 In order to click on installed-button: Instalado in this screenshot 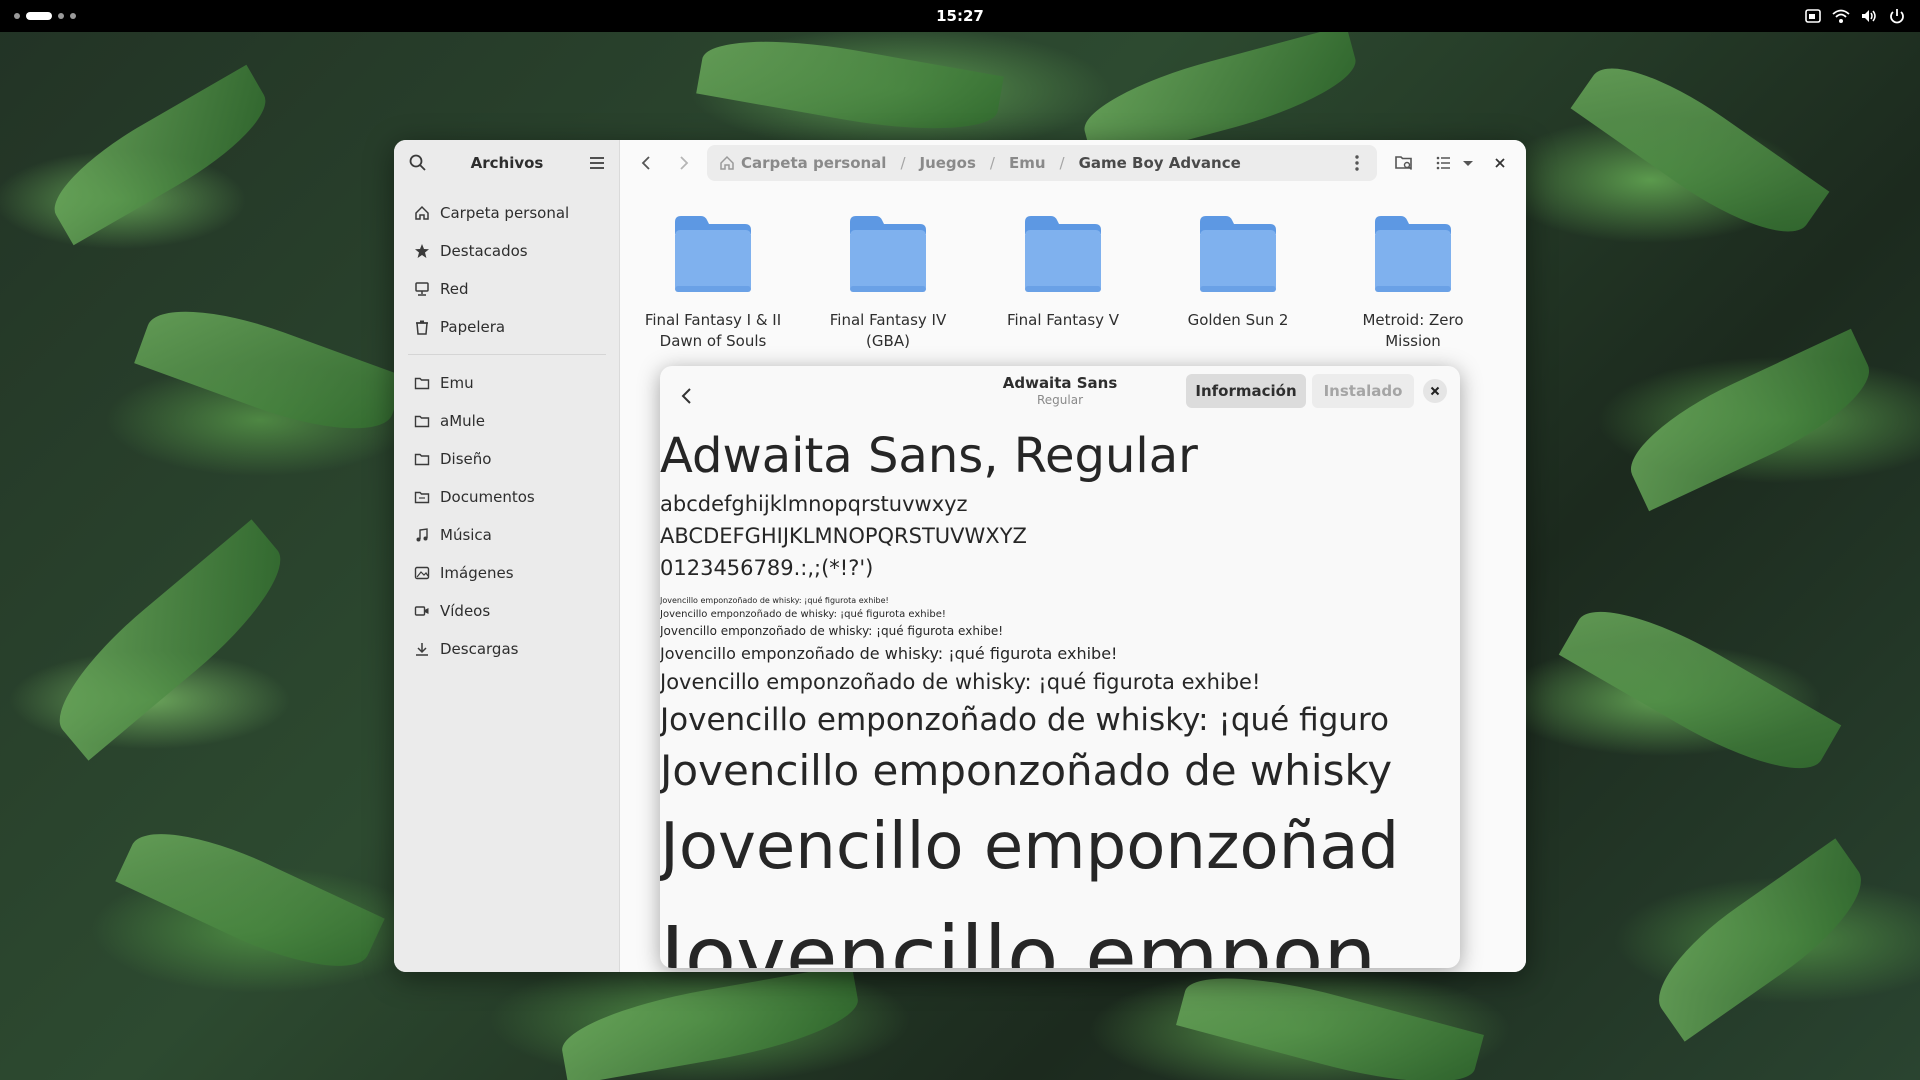, I will do `click(1363, 391)`.